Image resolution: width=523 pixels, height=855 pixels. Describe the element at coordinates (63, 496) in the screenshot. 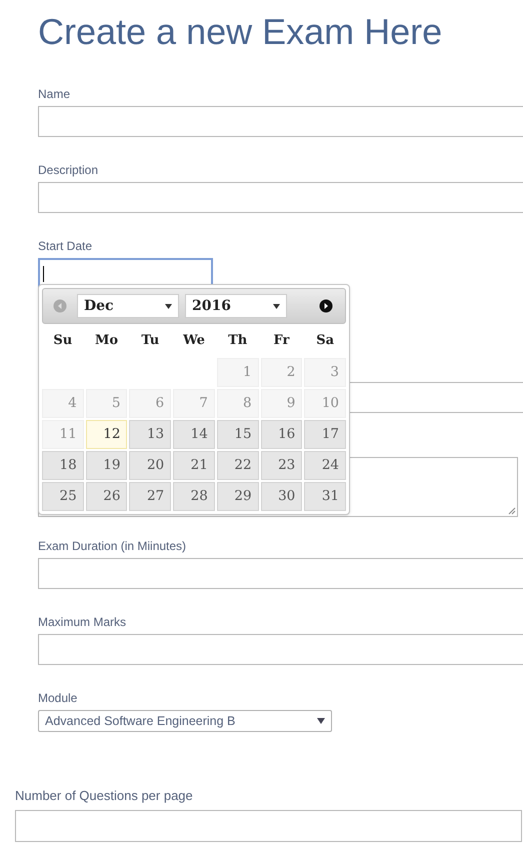

I see `day-cell: 25` at that location.